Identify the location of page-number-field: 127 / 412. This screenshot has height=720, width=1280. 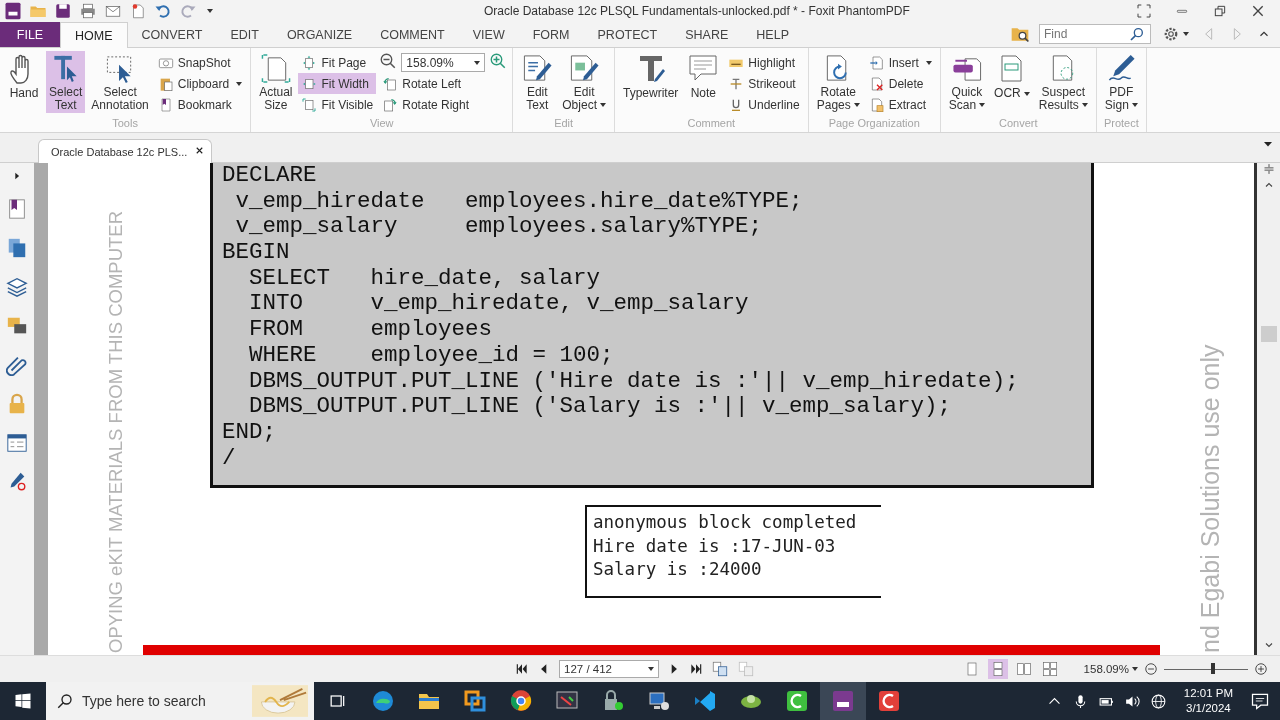
(609, 669).